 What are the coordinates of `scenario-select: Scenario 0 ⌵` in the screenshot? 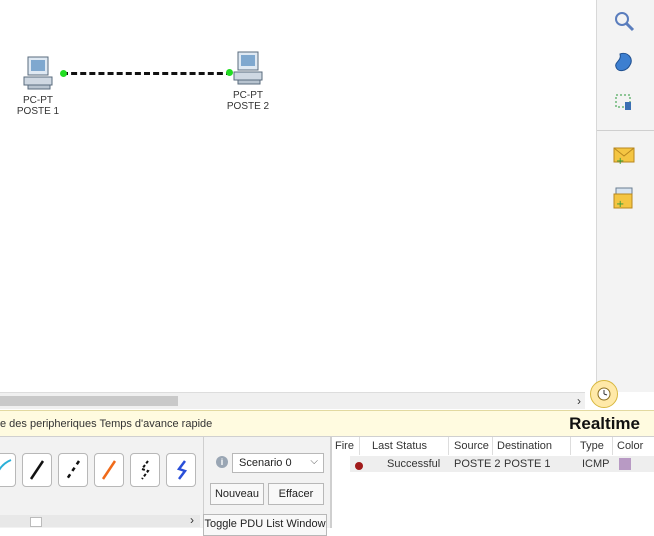 It's located at (278, 463).